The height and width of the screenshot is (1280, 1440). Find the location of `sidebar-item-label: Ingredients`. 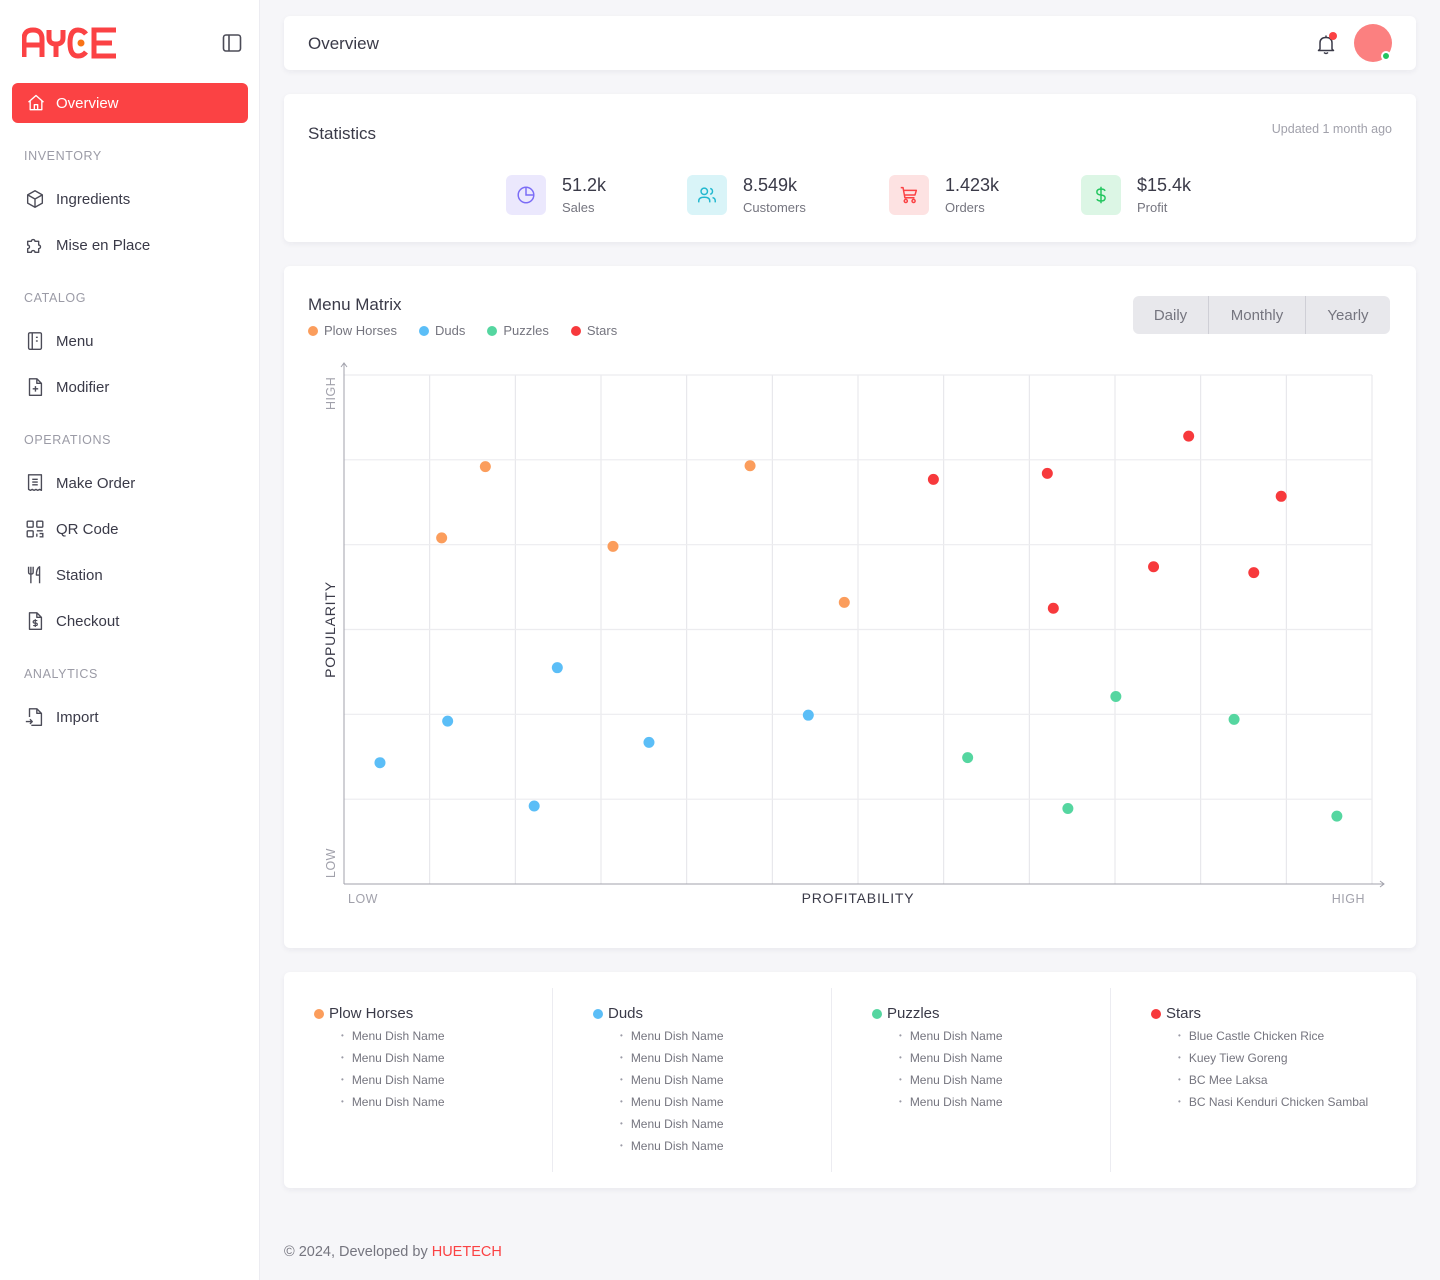

sidebar-item-label: Ingredients is located at coordinates (93, 199).